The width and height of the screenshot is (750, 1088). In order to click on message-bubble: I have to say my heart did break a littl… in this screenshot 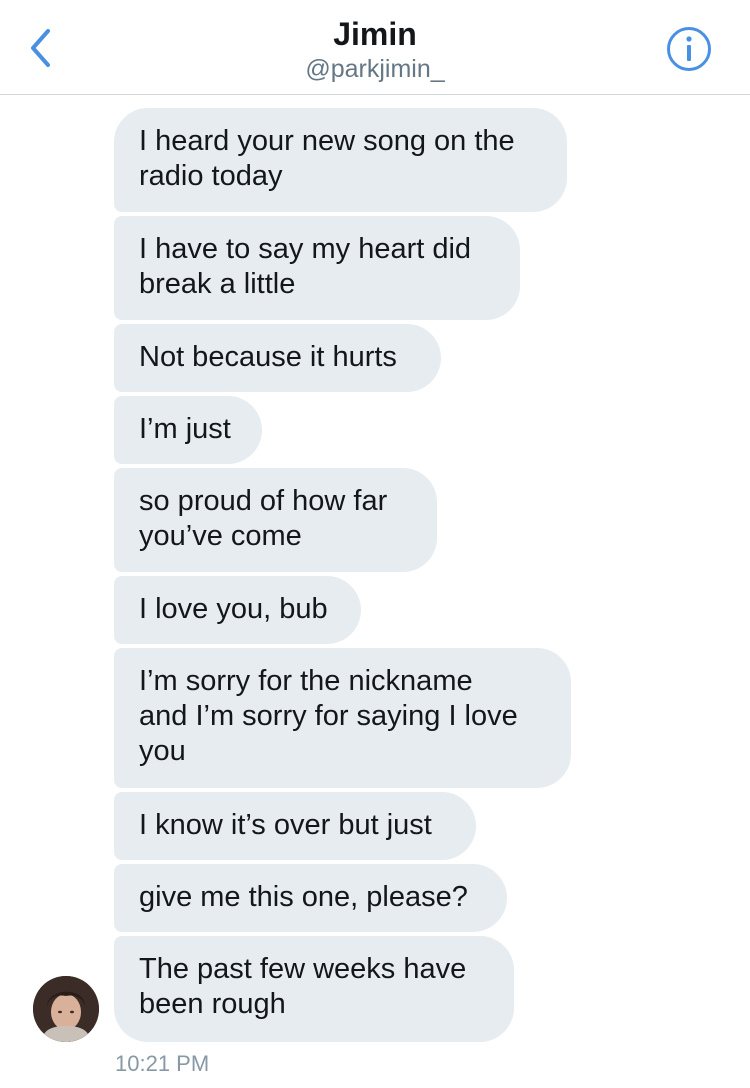, I will do `click(317, 268)`.